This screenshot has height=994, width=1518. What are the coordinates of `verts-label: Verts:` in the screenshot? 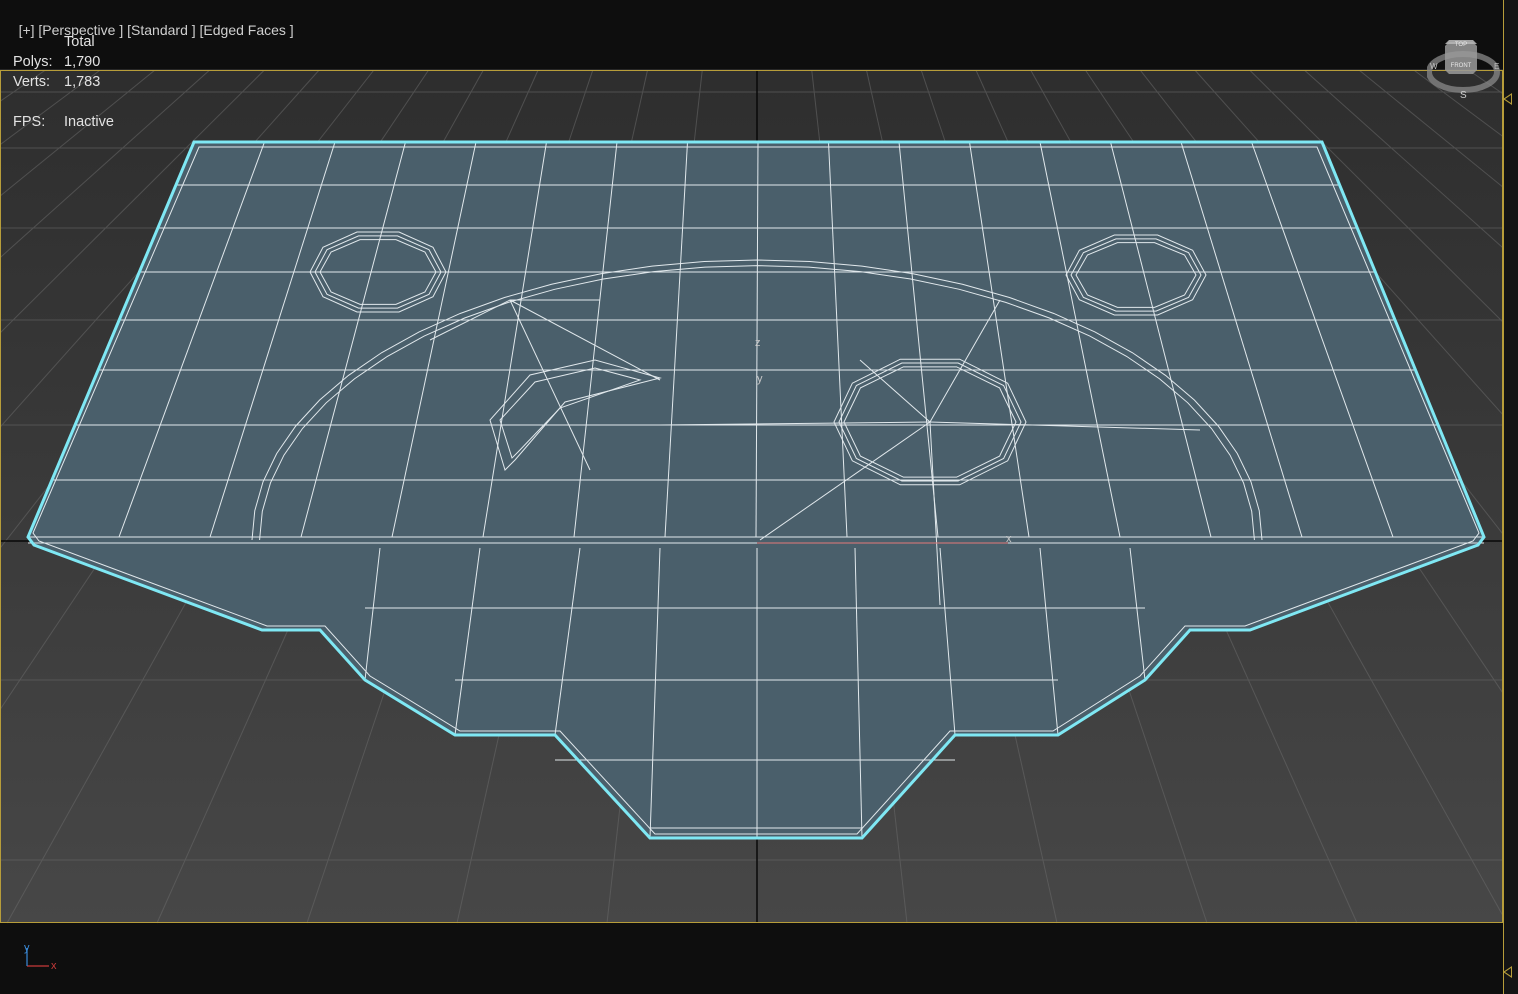 It's located at (32, 82).